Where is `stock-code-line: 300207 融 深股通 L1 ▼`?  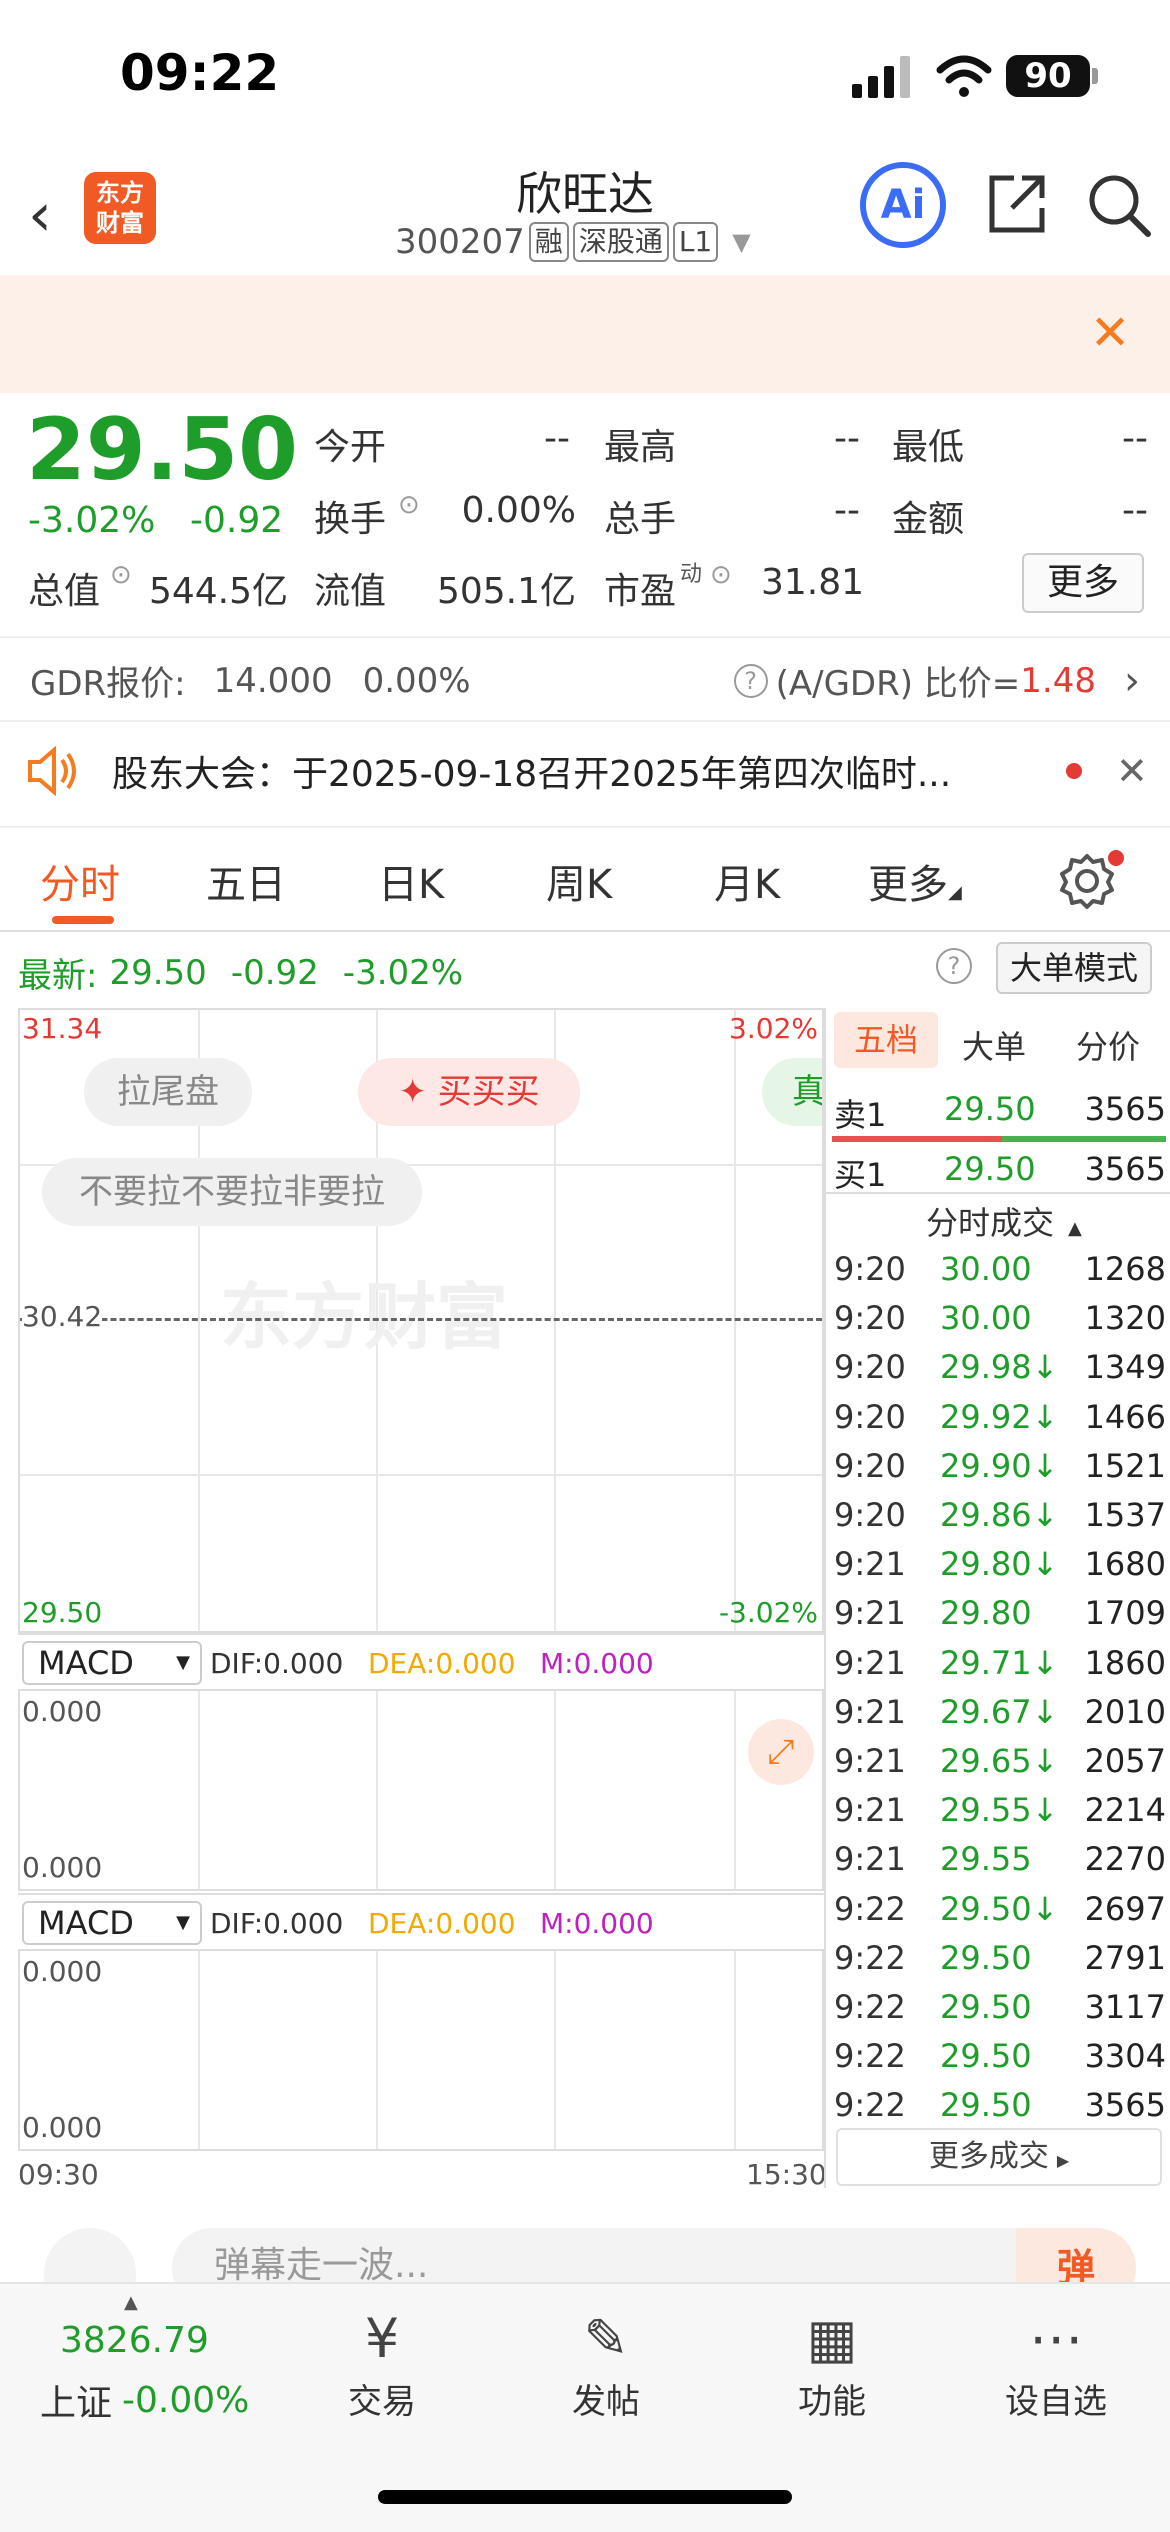 stock-code-line: 300207 融 深股通 L1 ▼ is located at coordinates (573, 242).